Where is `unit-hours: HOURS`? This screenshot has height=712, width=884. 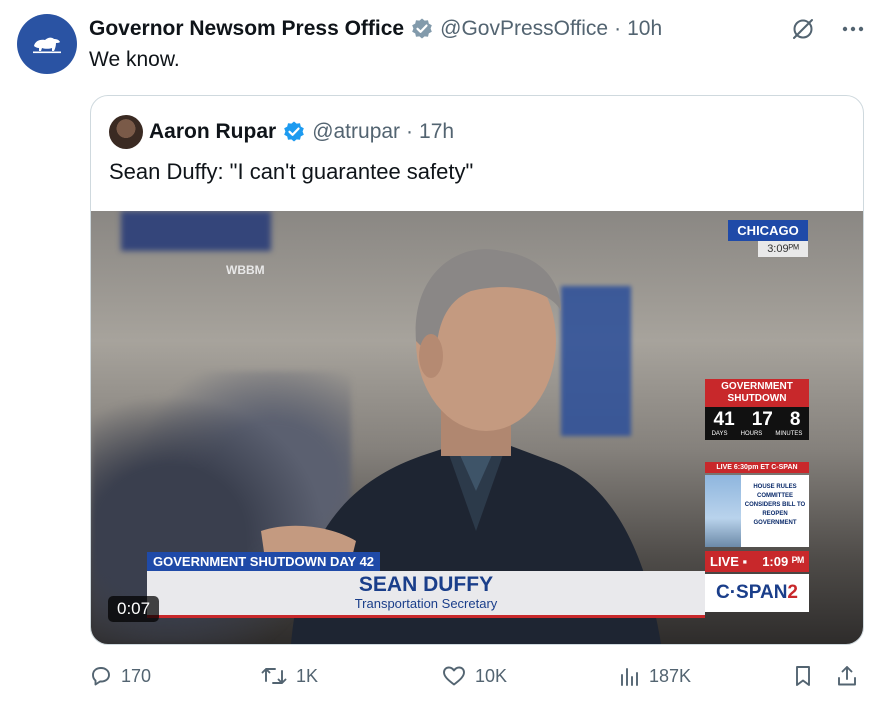
unit-hours: HOURS is located at coordinates (751, 434).